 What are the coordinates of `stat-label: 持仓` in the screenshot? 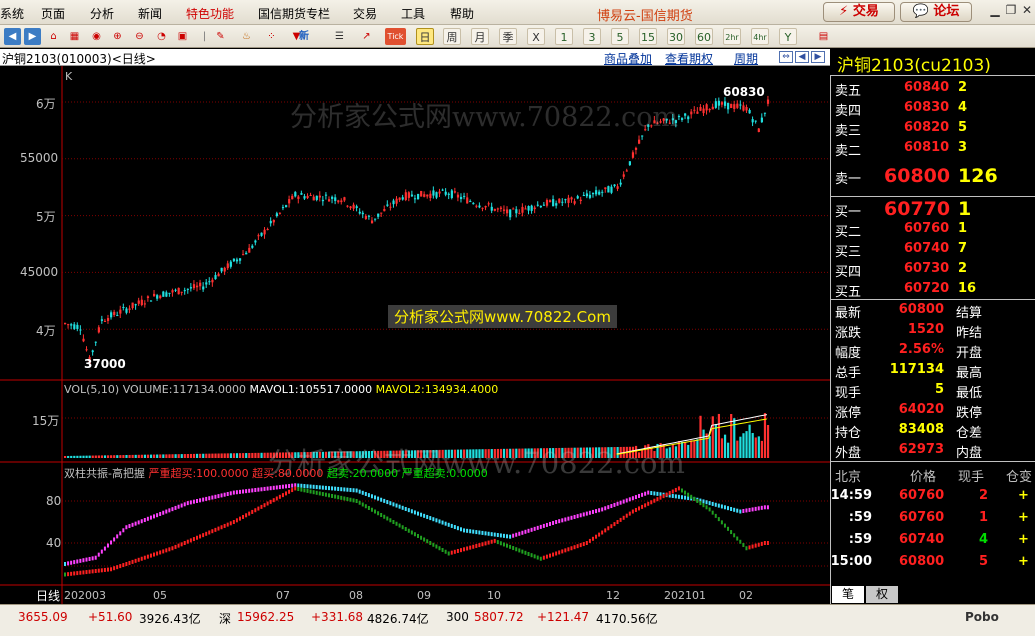 It's located at (848, 433).